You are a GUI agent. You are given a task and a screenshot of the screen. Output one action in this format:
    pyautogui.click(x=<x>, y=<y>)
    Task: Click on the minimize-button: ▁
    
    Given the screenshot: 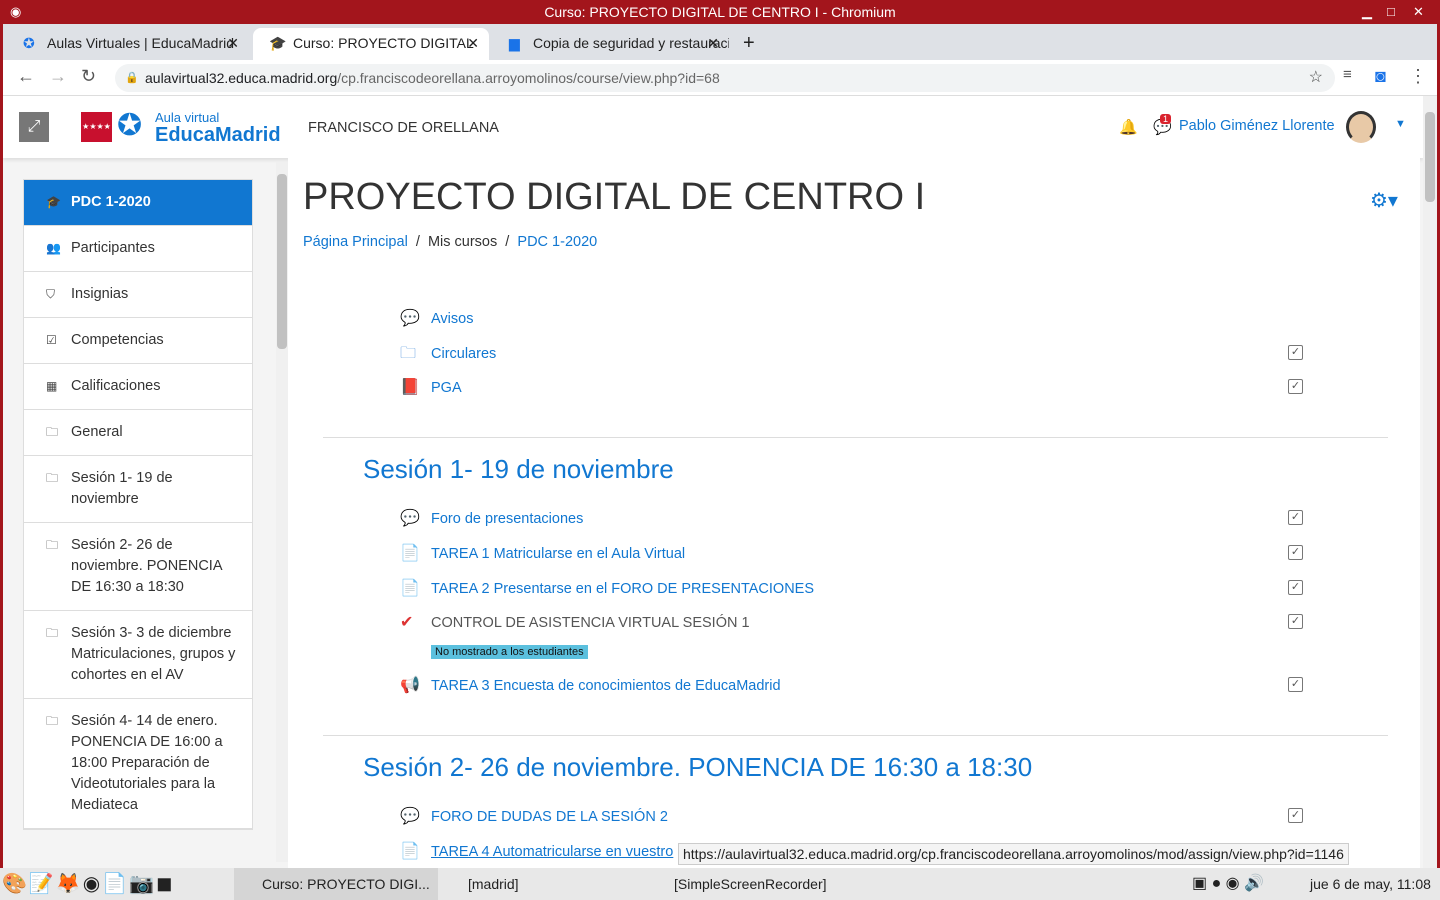 What is the action you would take?
    pyautogui.click(x=1367, y=12)
    